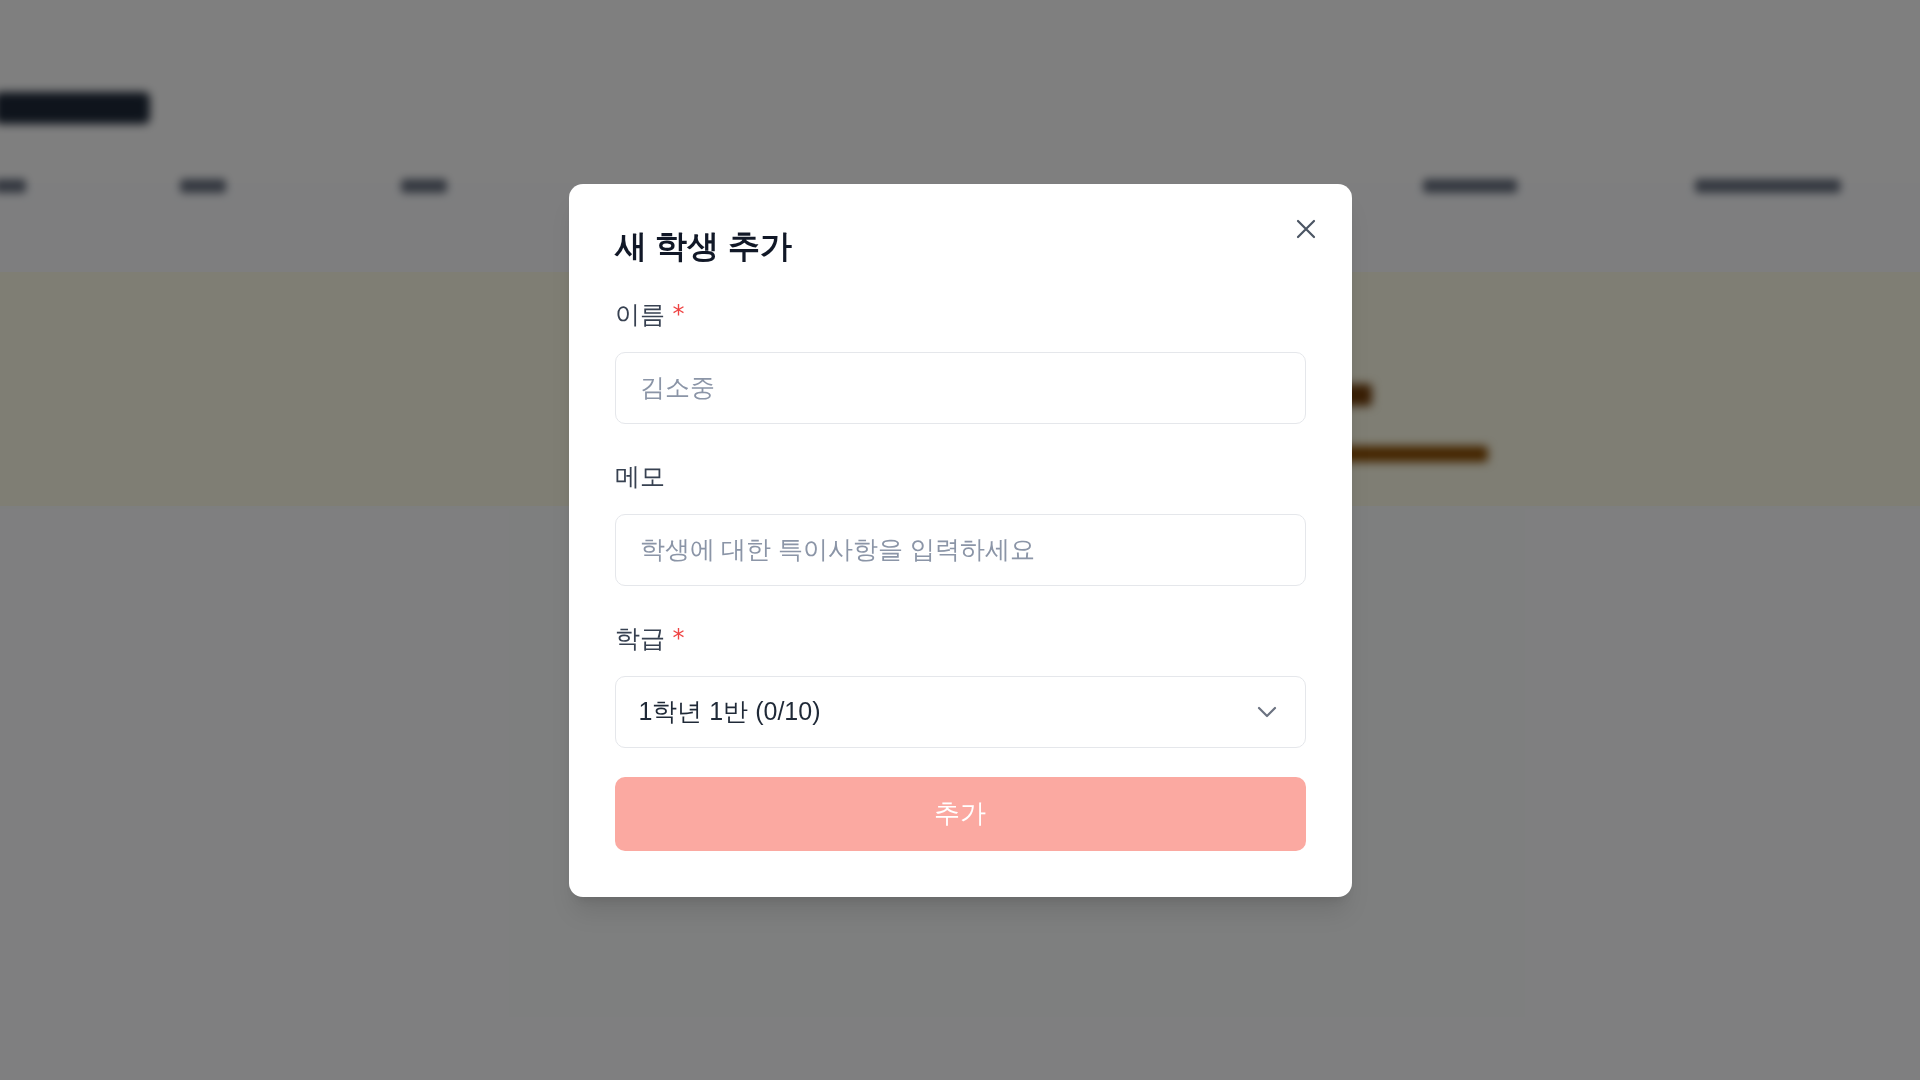 The height and width of the screenshot is (1080, 1920). I want to click on chevron-down-icon, so click(1266, 711).